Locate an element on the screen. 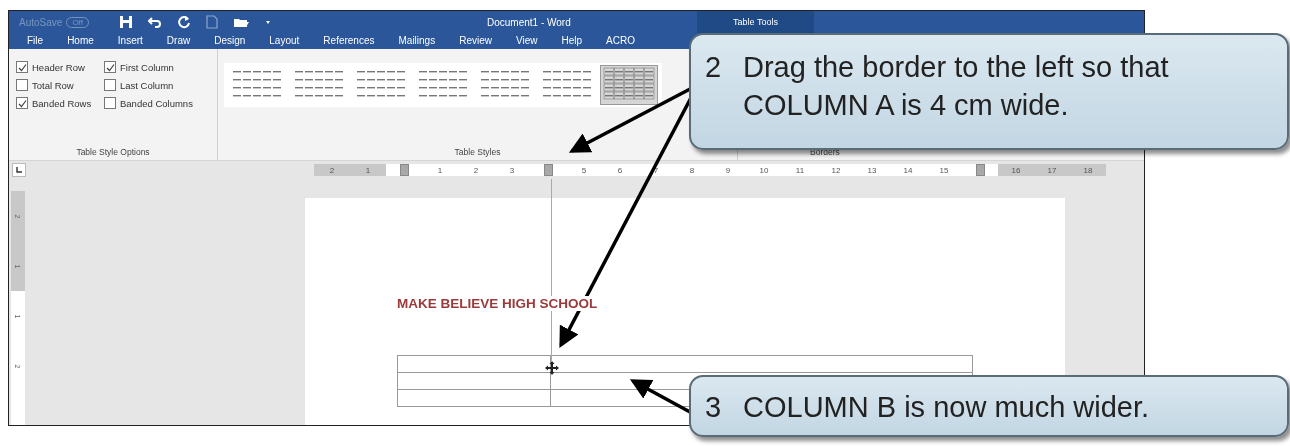 Image resolution: width=1290 pixels, height=446 pixels. ruler-number: 18 is located at coordinates (1088, 170).